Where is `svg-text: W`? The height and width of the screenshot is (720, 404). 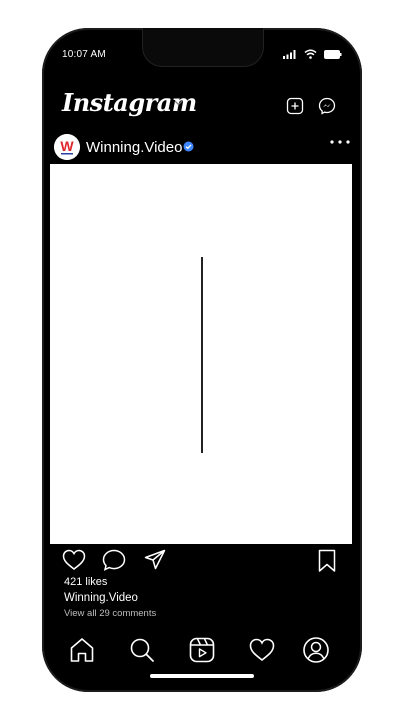
svg-text: W is located at coordinates (67, 146).